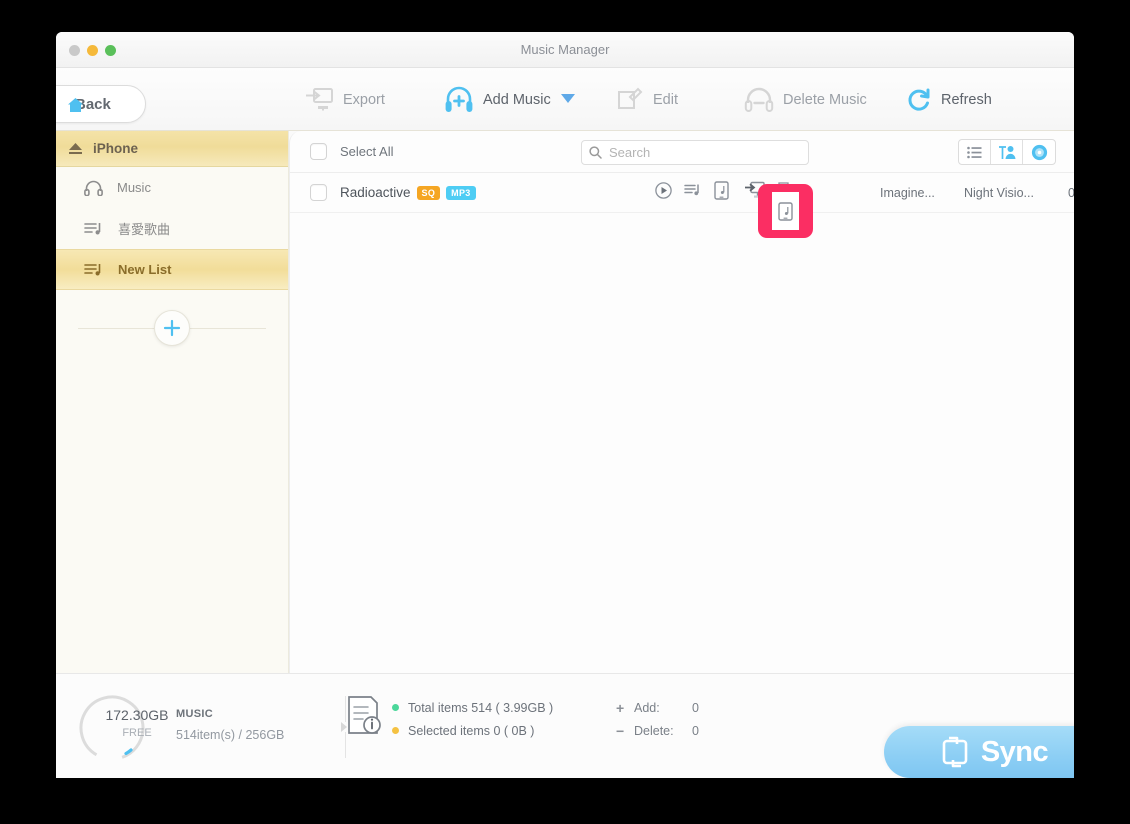 The height and width of the screenshot is (824, 1130). Describe the element at coordinates (647, 707) in the screenshot. I see `counter-add-label: Add:` at that location.